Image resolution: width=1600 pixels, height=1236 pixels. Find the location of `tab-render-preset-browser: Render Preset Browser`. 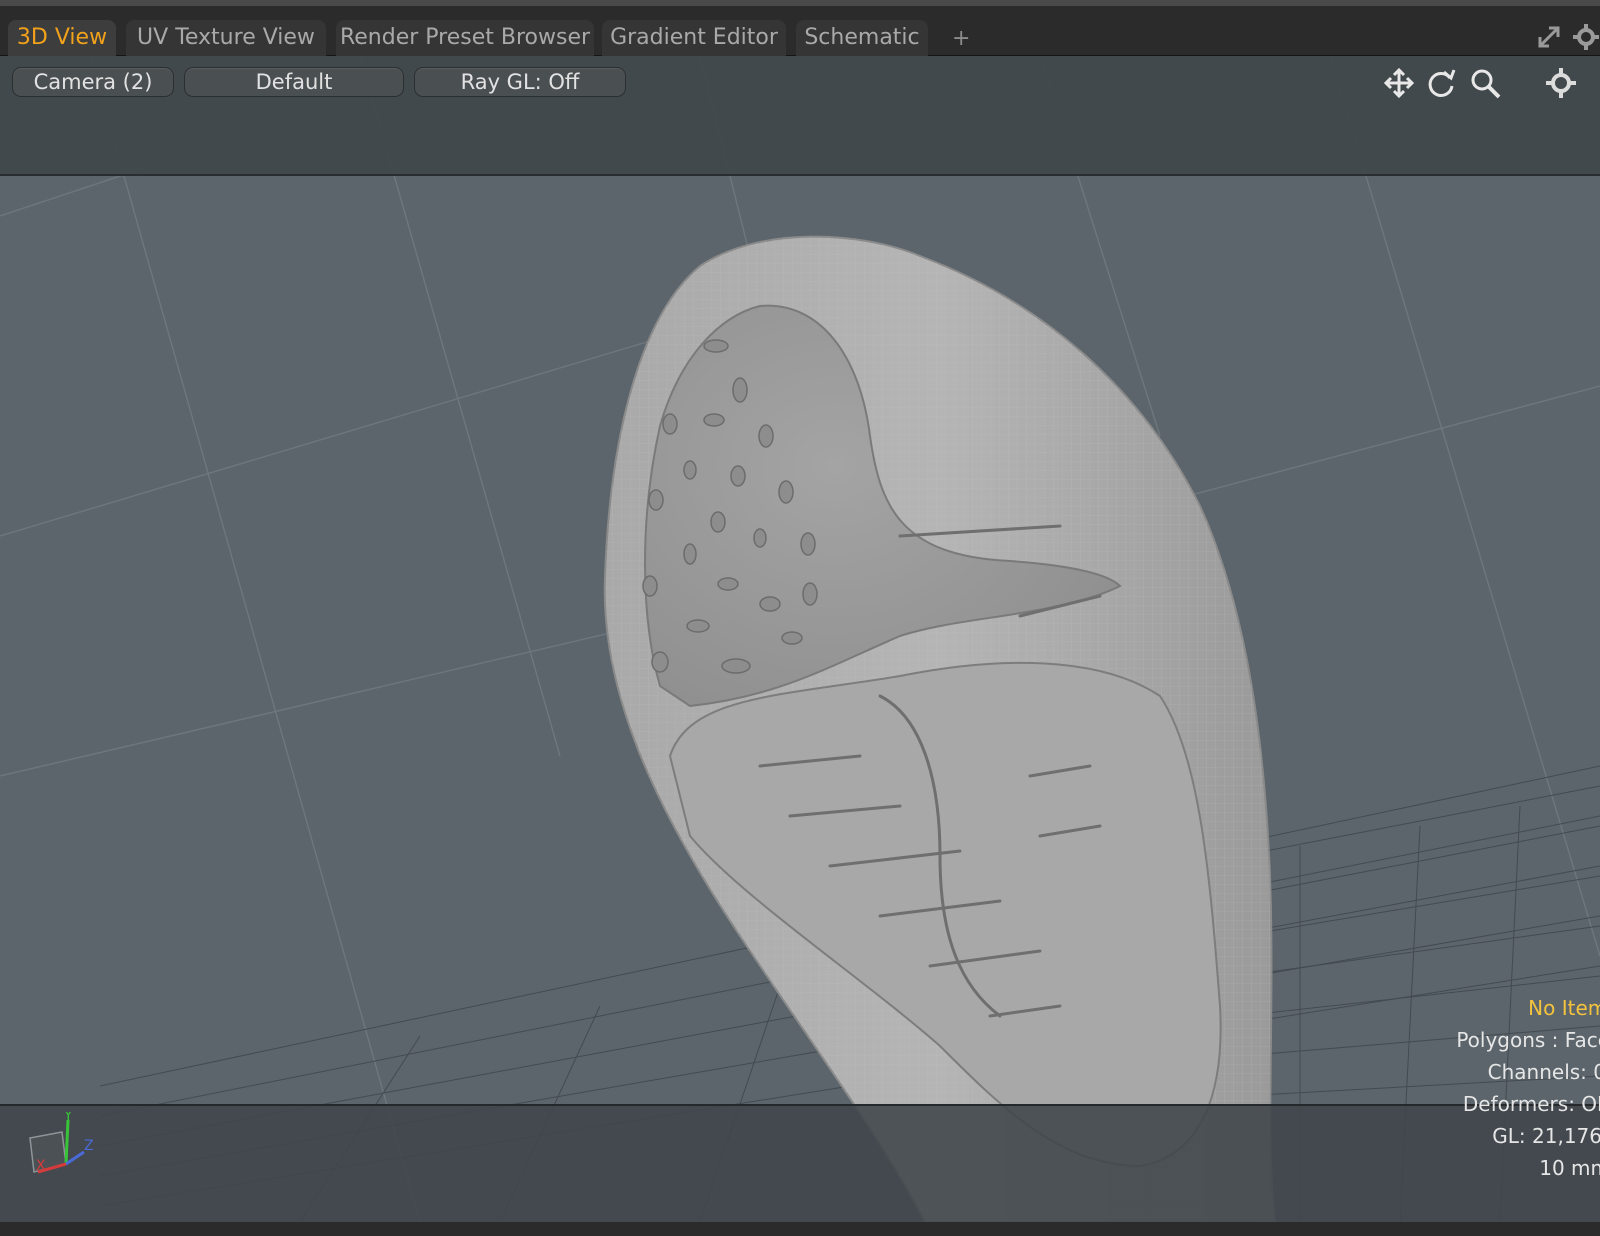

tab-render-preset-browser: Render Preset Browser is located at coordinates (465, 38).